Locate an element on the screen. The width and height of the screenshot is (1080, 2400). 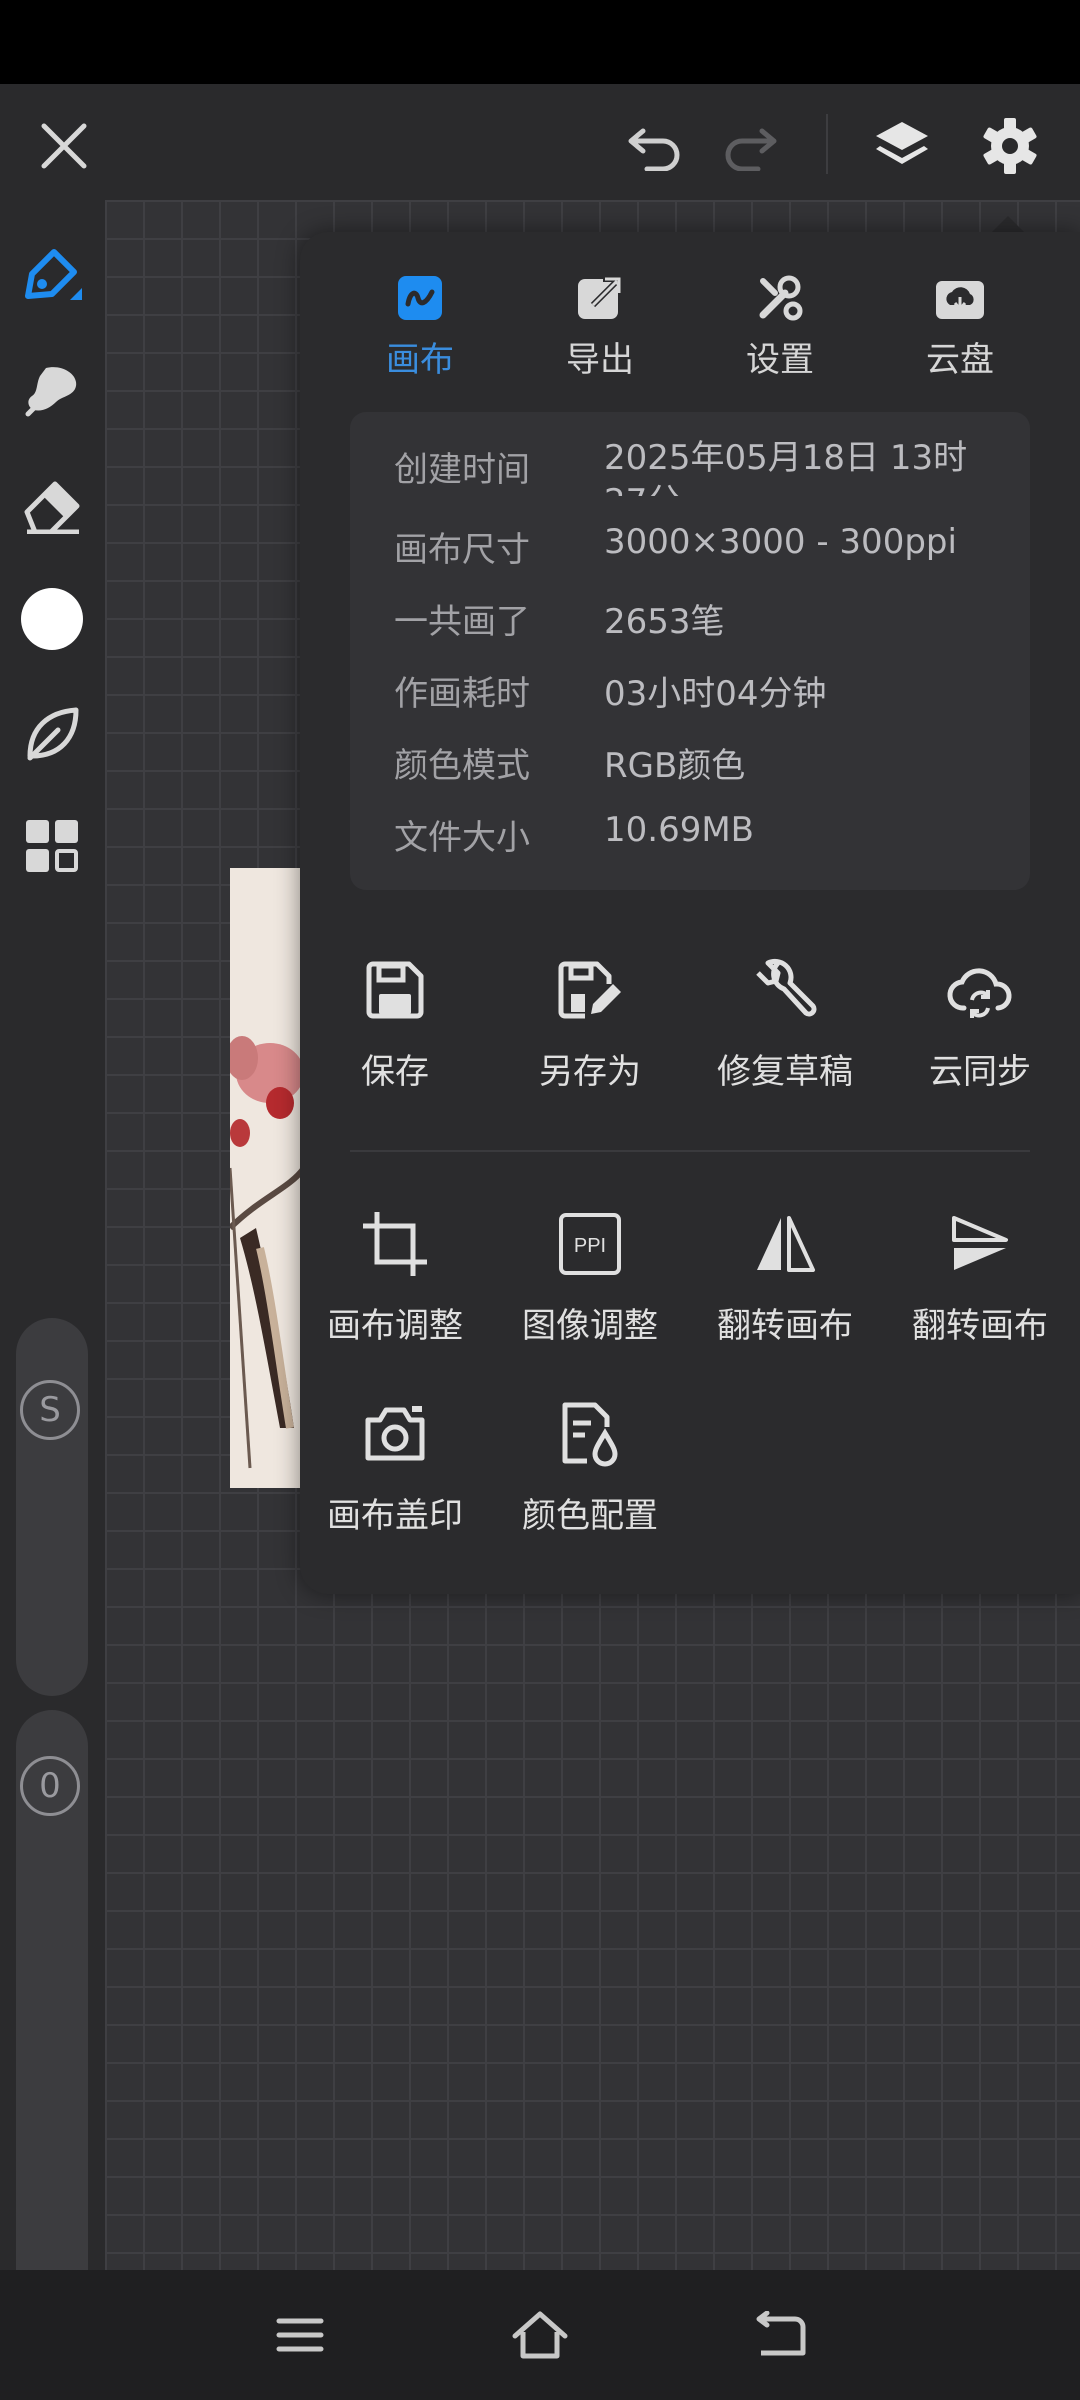
action-label: 云同步 is located at coordinates (980, 1072).